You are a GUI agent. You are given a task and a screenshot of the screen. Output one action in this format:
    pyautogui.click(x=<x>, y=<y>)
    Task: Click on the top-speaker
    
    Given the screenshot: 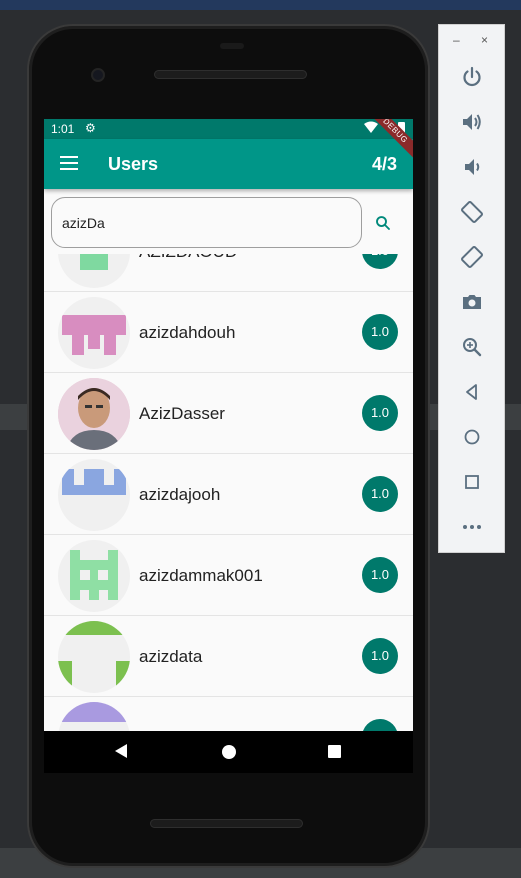 What is the action you would take?
    pyautogui.click(x=230, y=74)
    